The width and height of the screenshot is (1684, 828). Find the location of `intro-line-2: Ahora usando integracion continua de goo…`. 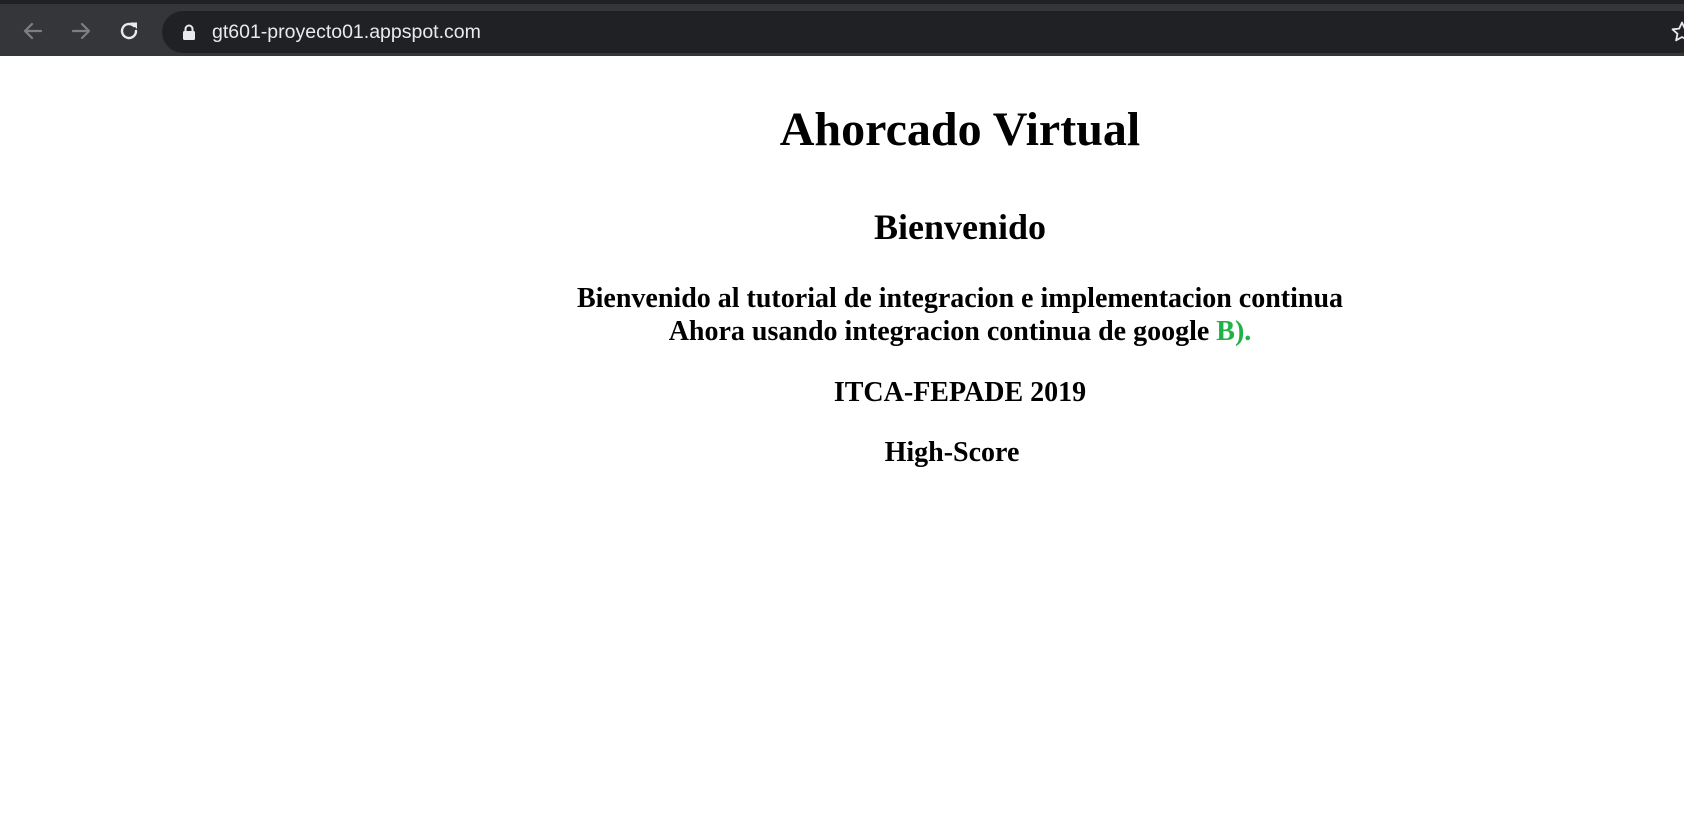

intro-line-2: Ahora usando integracion continua de goo… is located at coordinates (942, 331).